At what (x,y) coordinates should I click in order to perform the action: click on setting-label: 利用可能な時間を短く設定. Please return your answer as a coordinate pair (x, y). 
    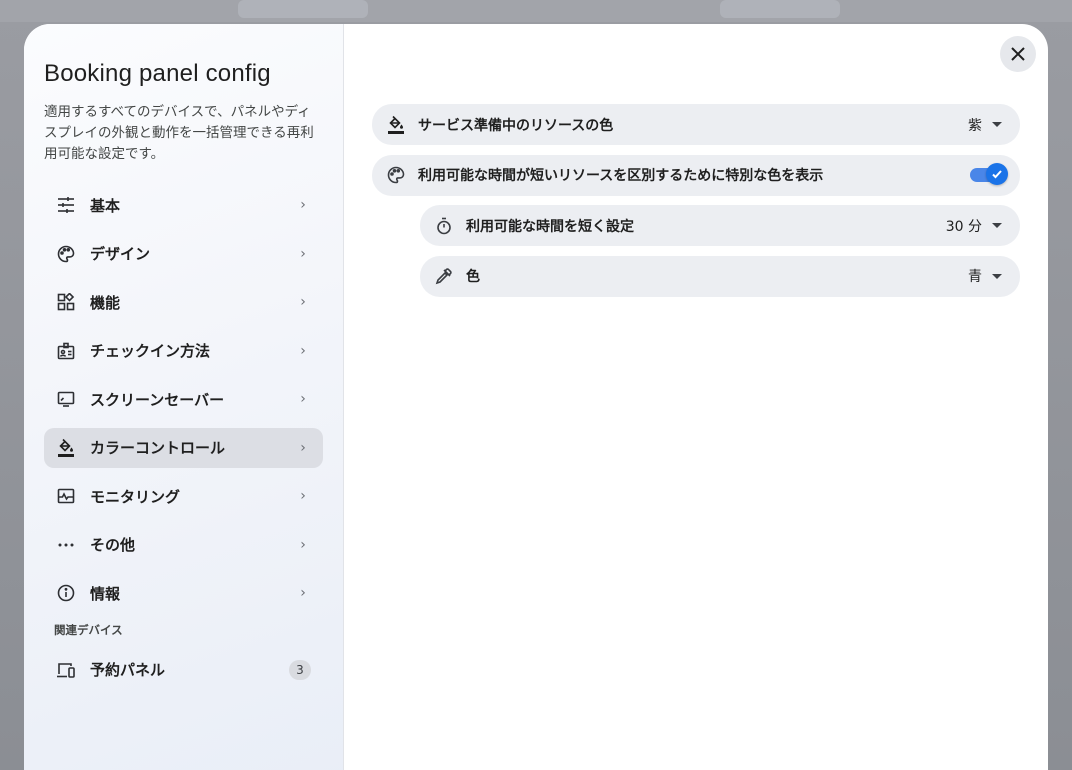
    Looking at the image, I should click on (550, 226).